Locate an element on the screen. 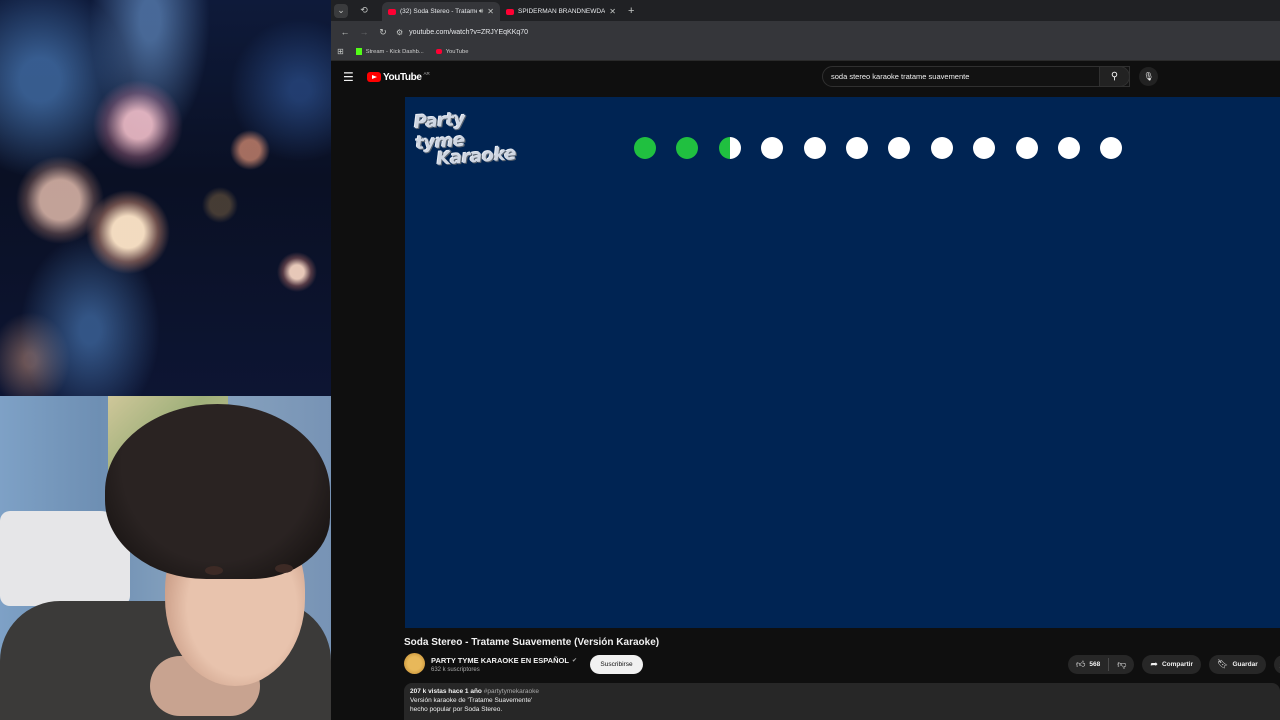 The width and height of the screenshot is (1280, 720). omnibox: ⚙ youtube.com/watch?v=ZRJYEqKKq70 is located at coordinates (462, 32).